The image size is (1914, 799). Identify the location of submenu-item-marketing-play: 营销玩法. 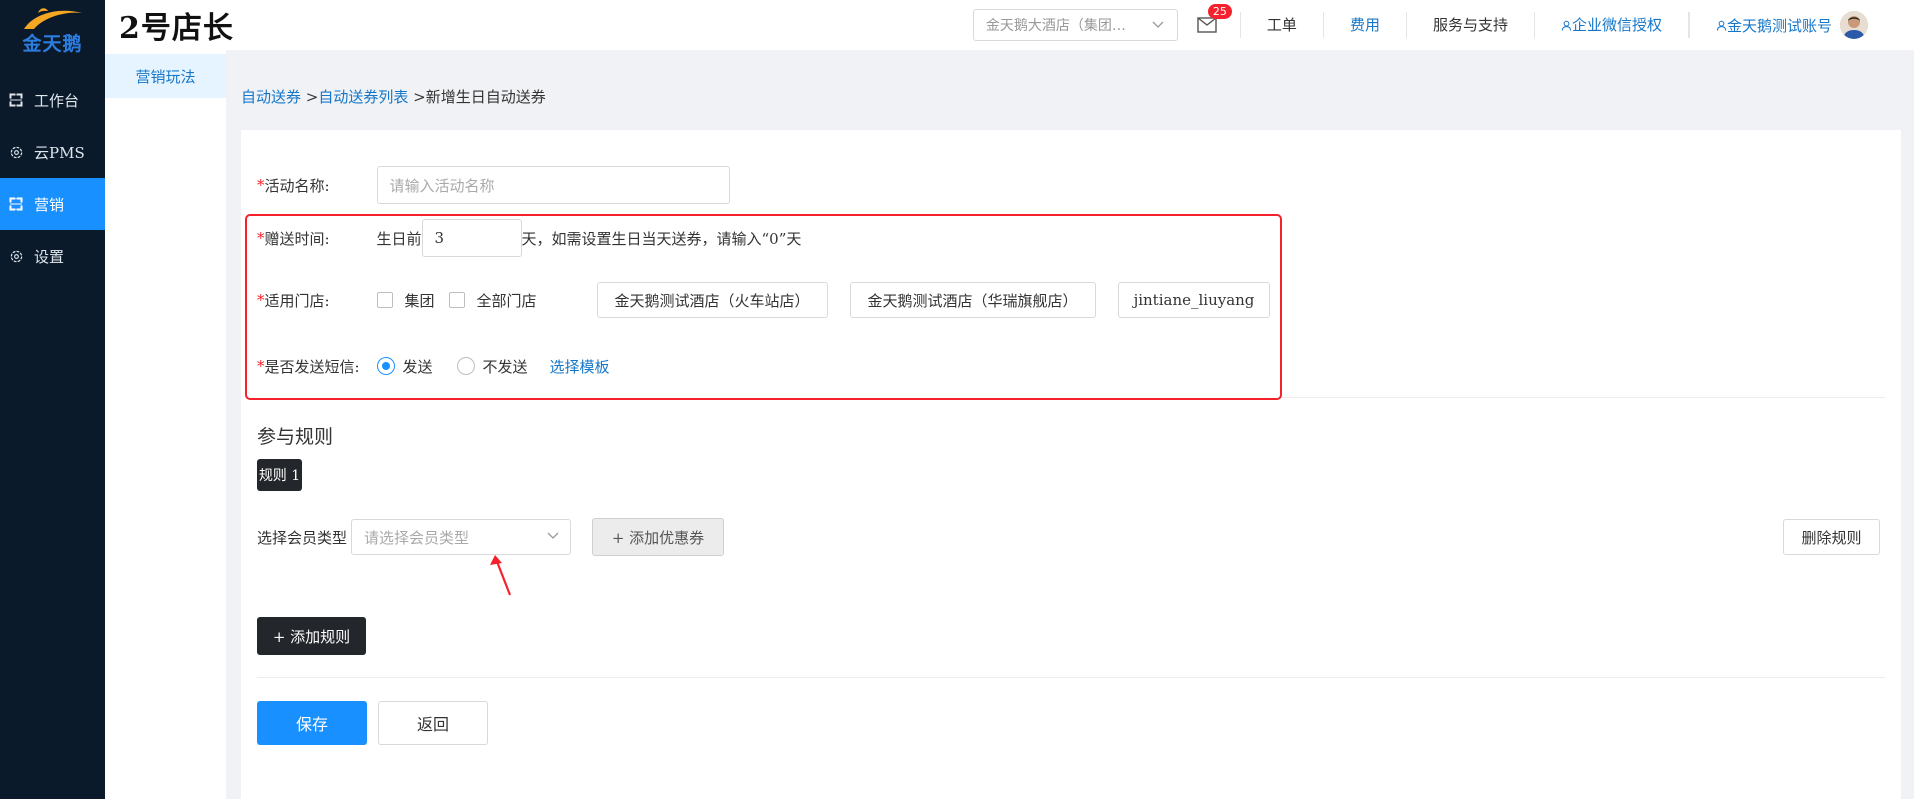
(165, 76).